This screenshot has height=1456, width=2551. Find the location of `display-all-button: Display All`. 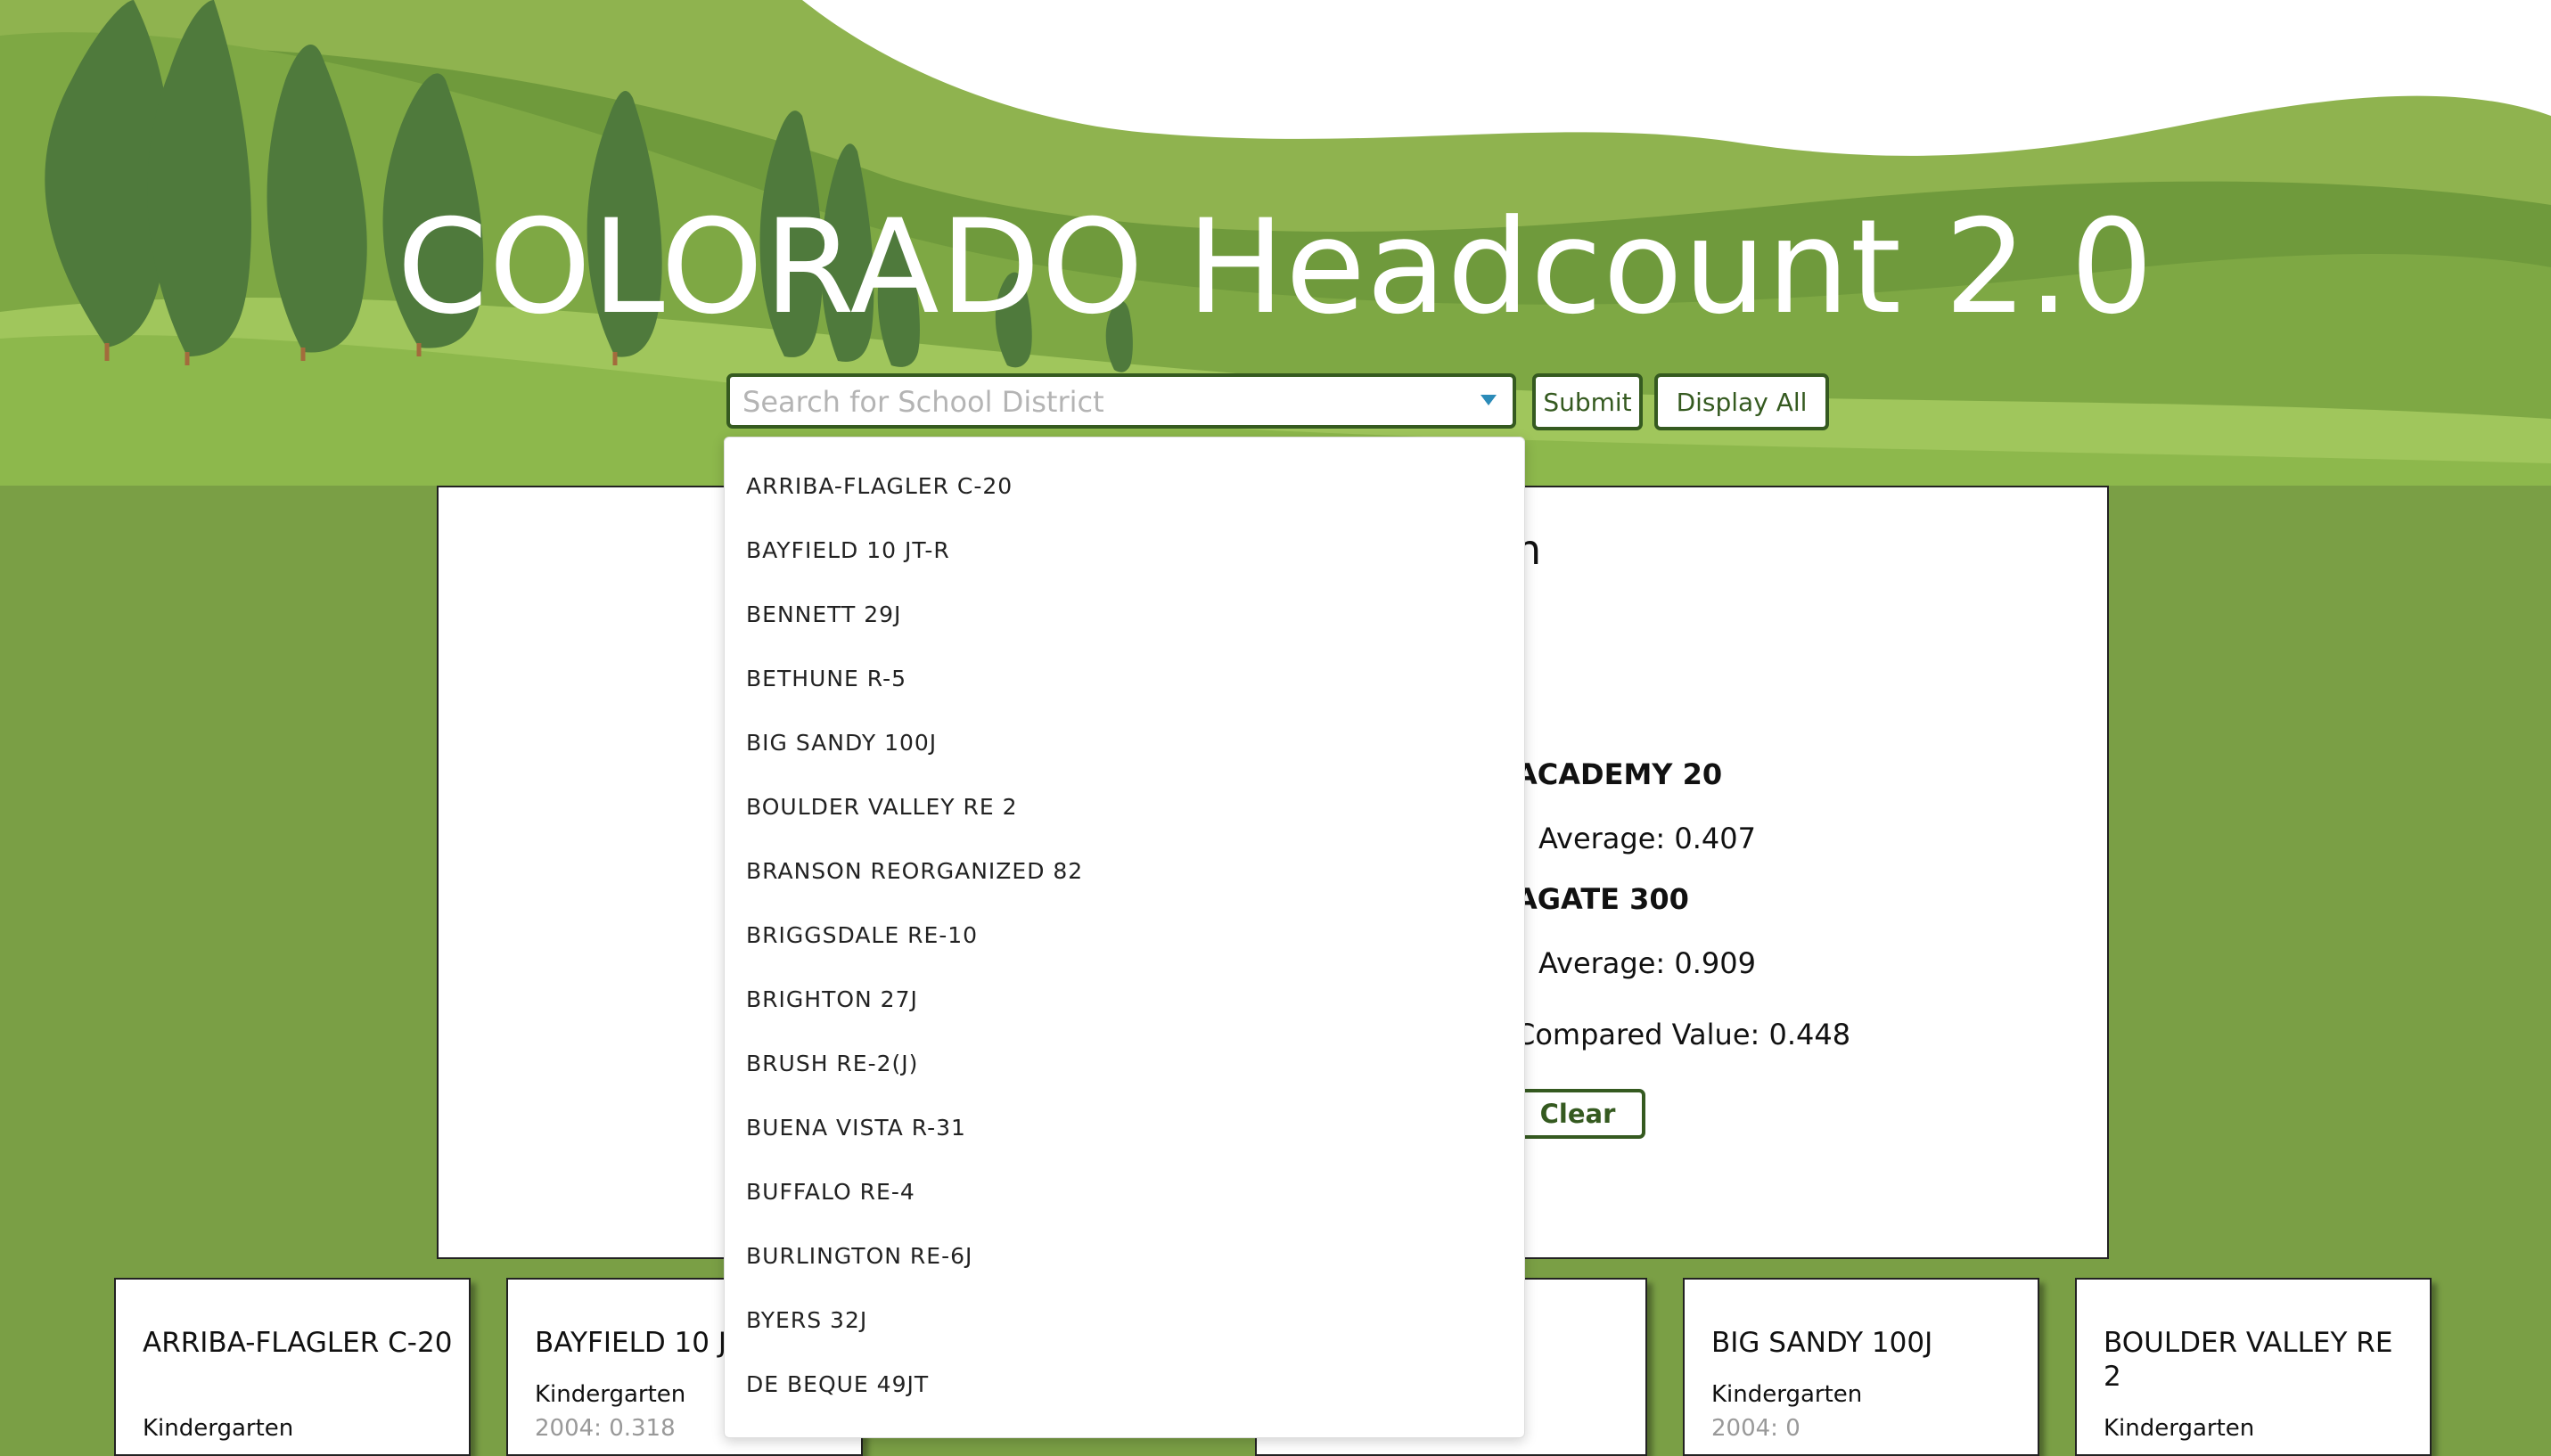

display-all-button: Display All is located at coordinates (1741, 402).